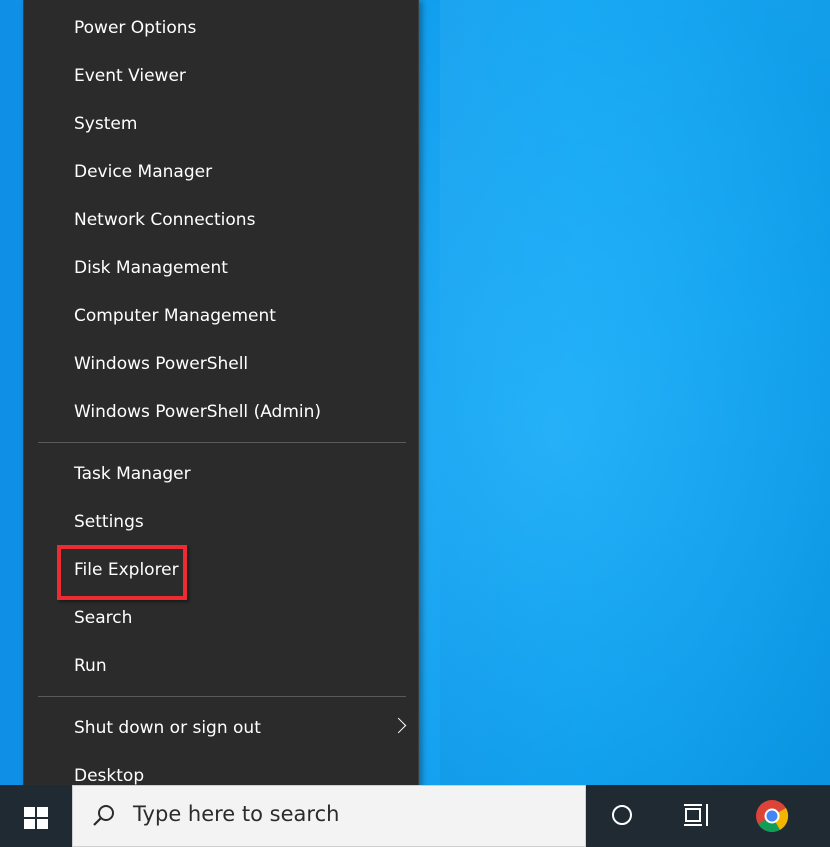  Describe the element at coordinates (221, 364) in the screenshot. I see `menu-item-windows-powershell: Windows PowerShell` at that location.